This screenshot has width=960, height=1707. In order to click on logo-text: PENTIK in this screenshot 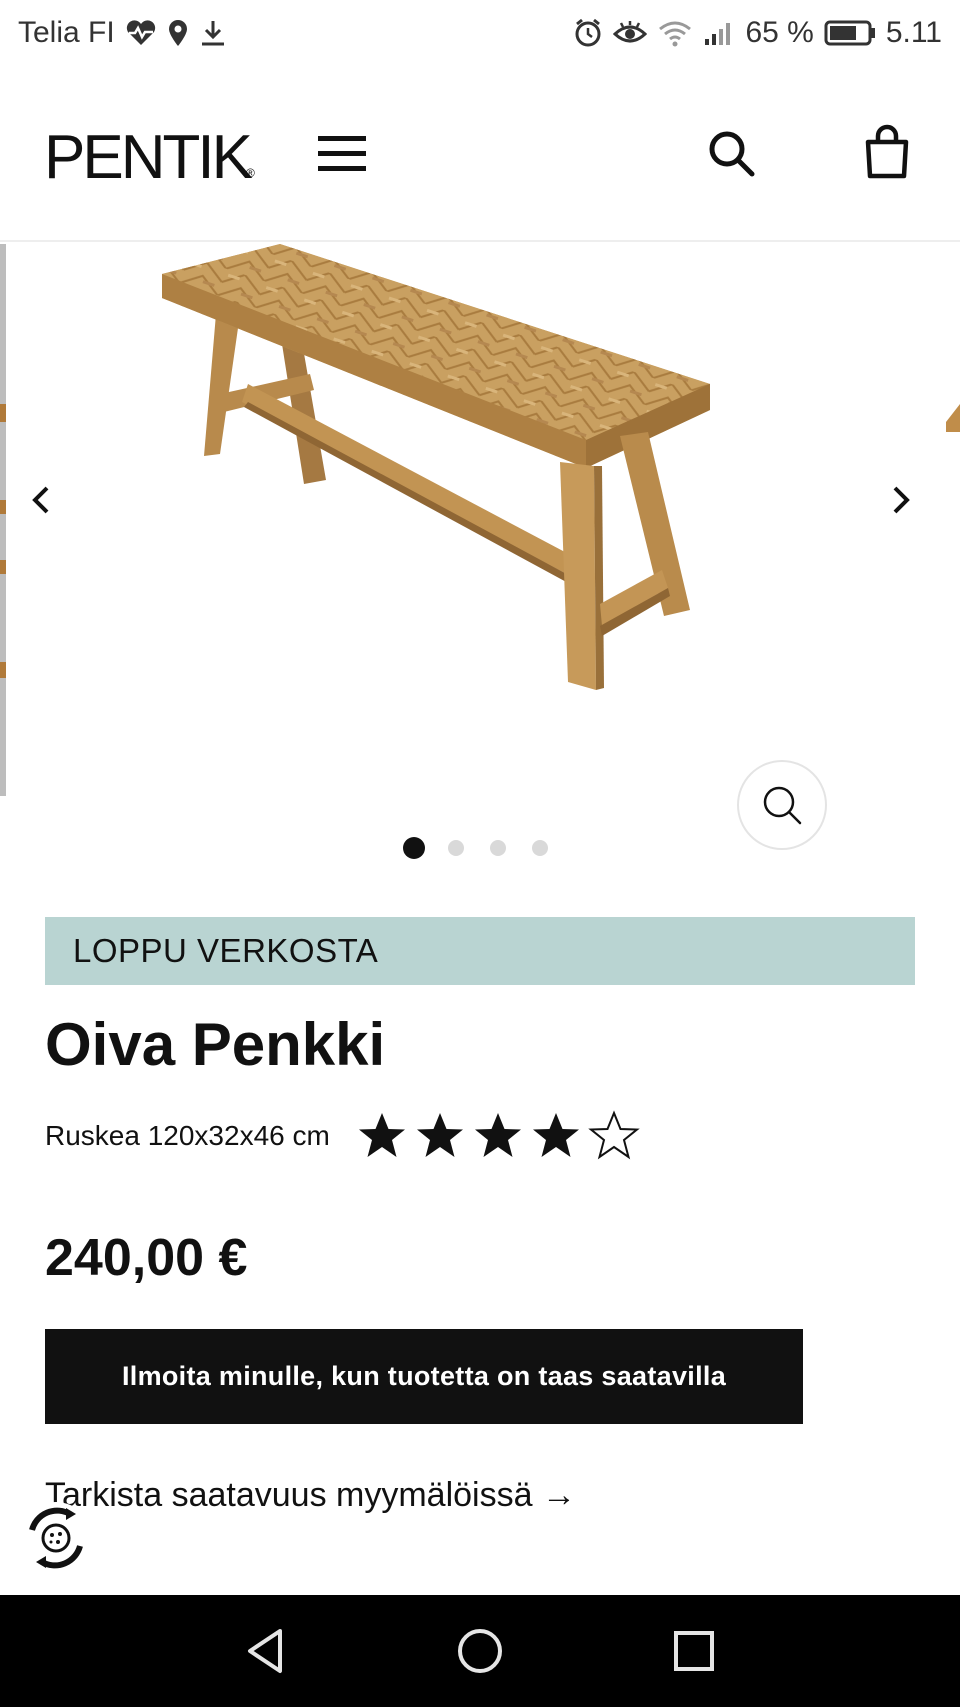, I will do `click(148, 157)`.